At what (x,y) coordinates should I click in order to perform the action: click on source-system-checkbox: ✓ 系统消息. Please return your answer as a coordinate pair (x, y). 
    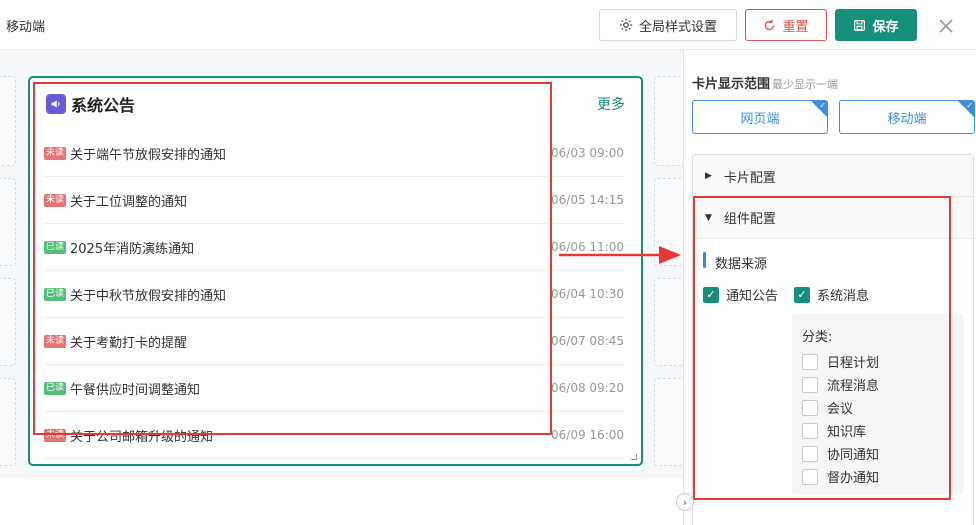
    Looking at the image, I should click on (831, 294).